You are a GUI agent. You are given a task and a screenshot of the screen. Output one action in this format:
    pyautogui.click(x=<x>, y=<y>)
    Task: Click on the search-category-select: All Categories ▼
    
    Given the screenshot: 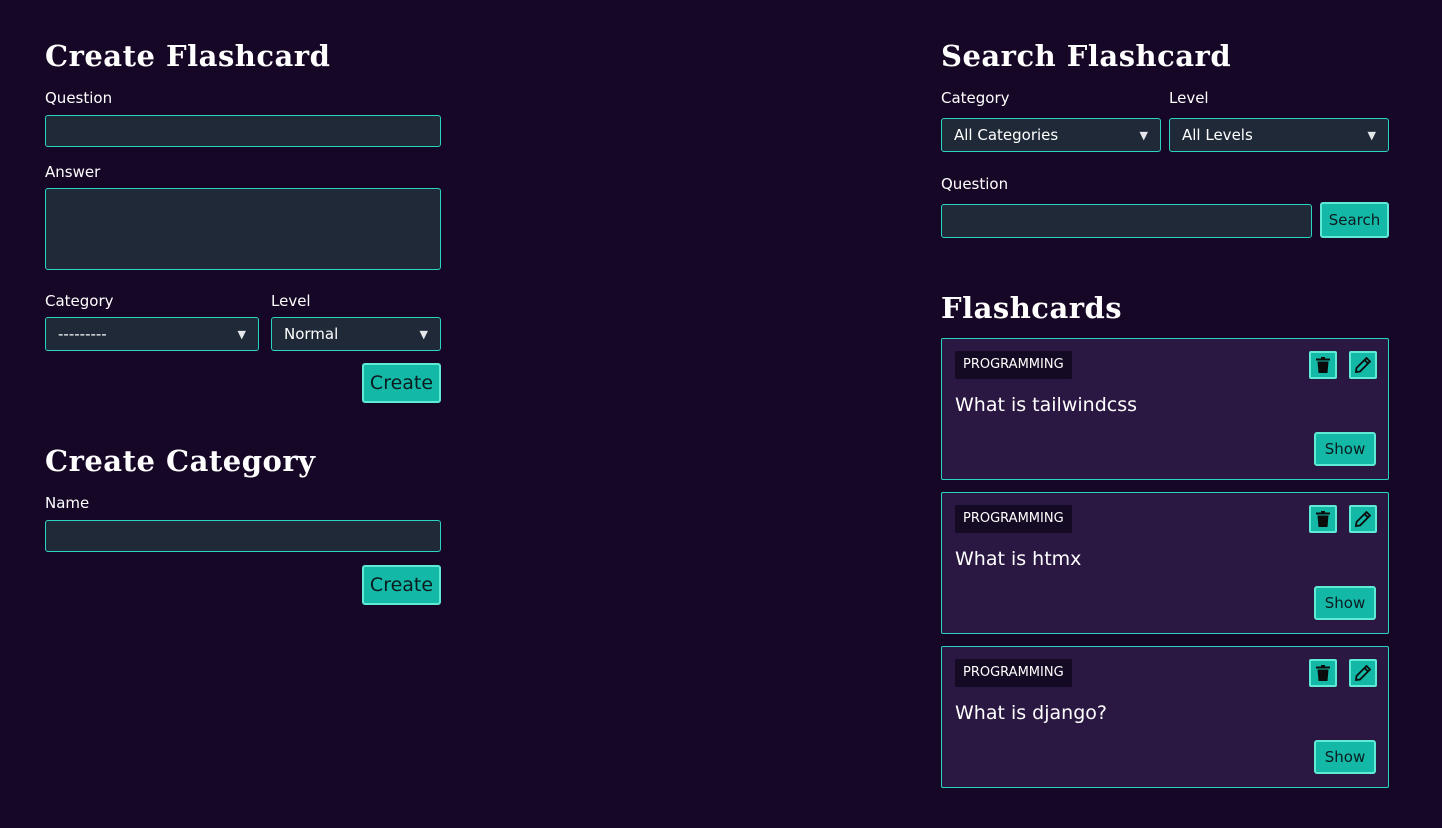 What is the action you would take?
    pyautogui.click(x=1051, y=135)
    